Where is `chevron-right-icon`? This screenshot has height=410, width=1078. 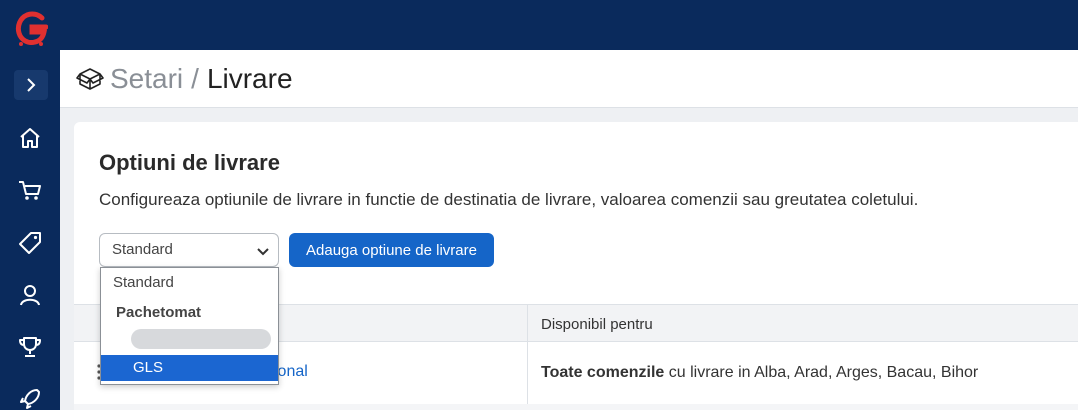 chevron-right-icon is located at coordinates (31, 85).